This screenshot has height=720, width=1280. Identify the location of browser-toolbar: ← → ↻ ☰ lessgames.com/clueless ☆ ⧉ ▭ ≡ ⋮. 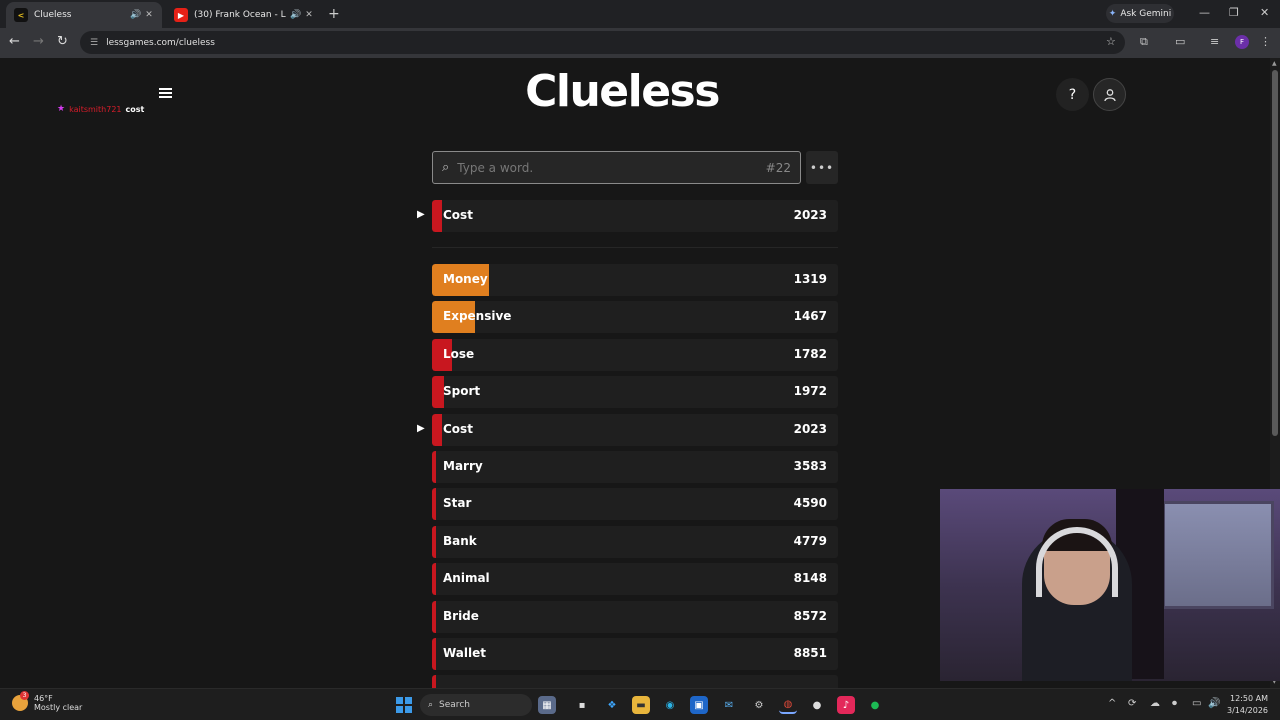
(640, 43).